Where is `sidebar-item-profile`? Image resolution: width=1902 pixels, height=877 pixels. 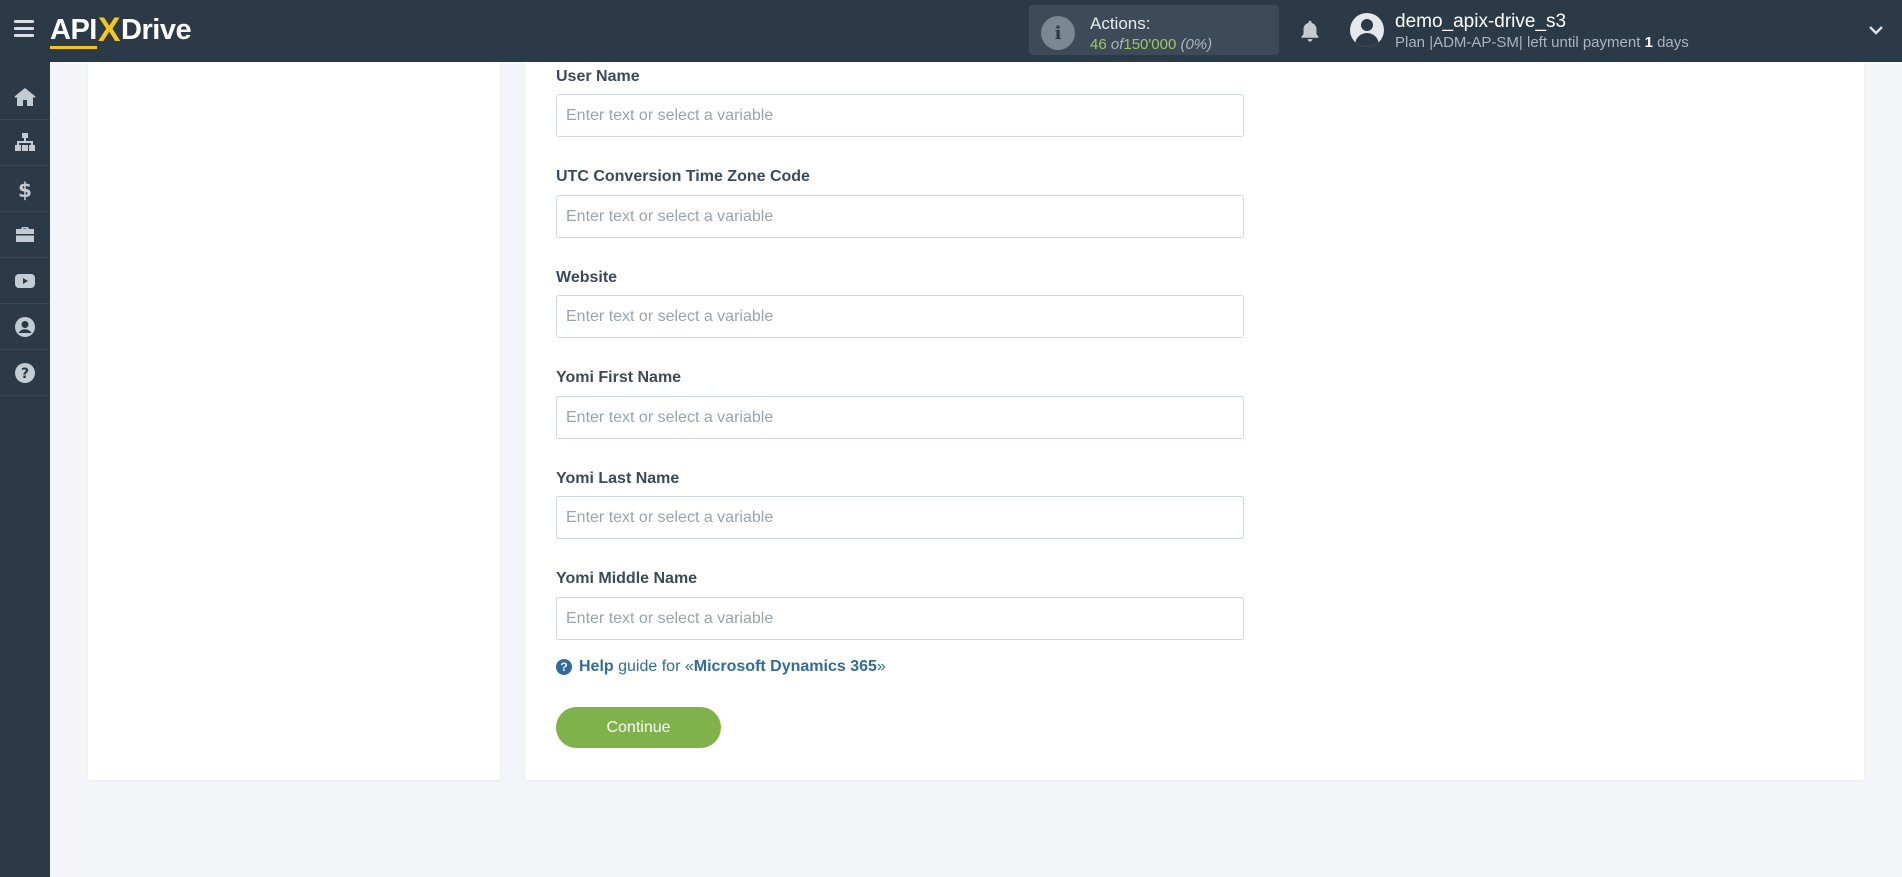
sidebar-item-profile is located at coordinates (25, 327).